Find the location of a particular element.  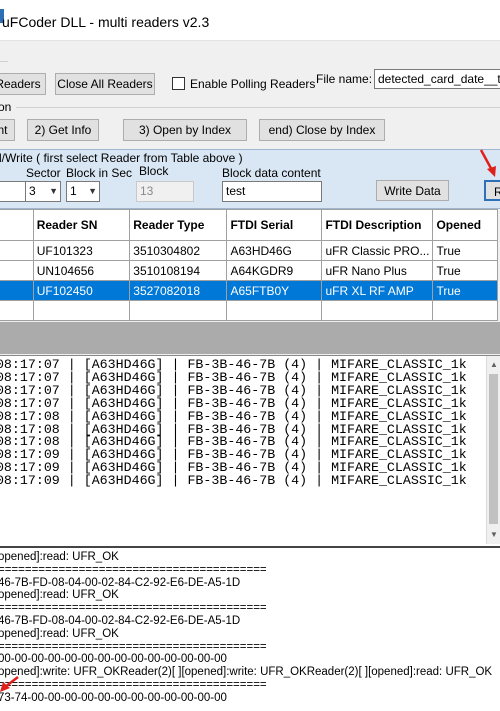

table-empty-area is located at coordinates (250, 338).